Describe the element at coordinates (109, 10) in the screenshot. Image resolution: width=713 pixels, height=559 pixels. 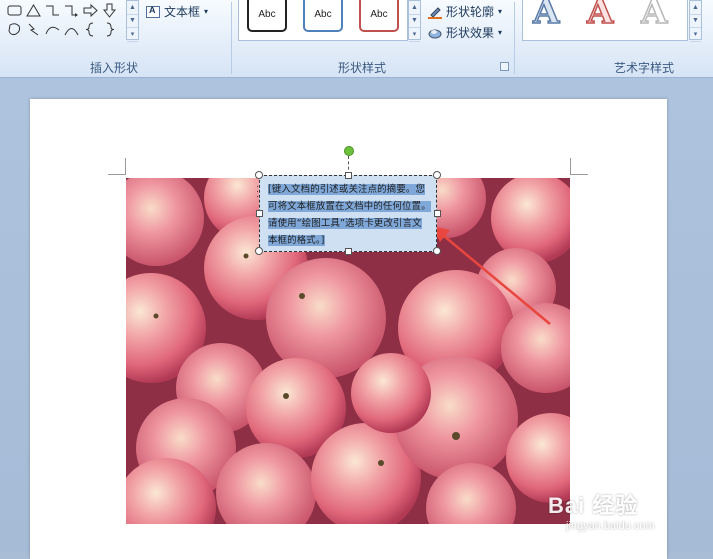
I see `down-arrow-shape-icon` at that location.